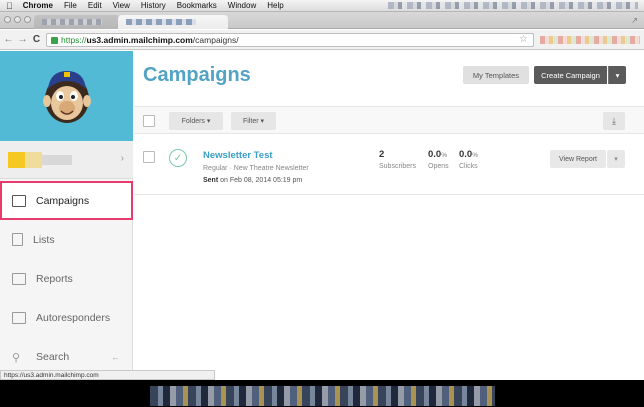 Image resolution: width=644 pixels, height=407 pixels. I want to click on back-button: ←, so click(8, 39).